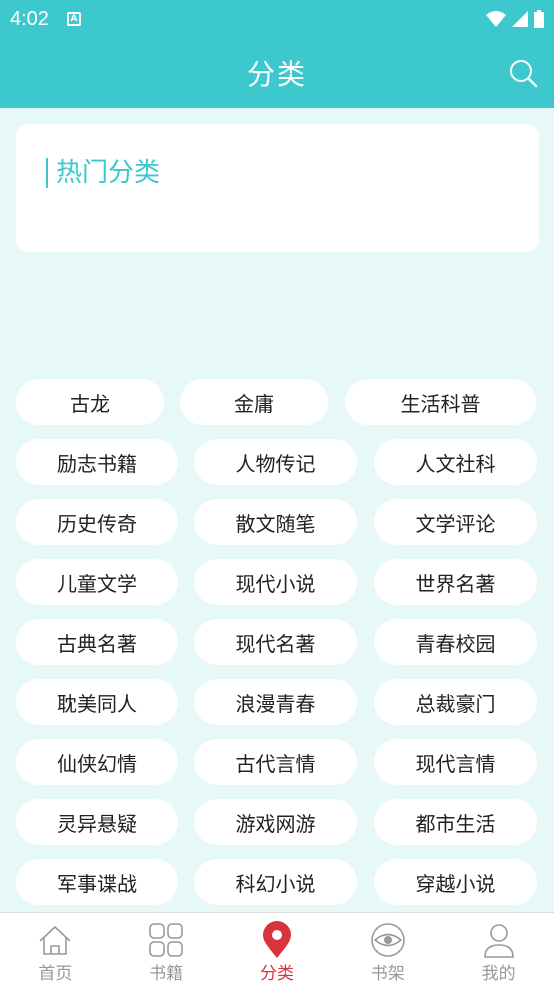 Image resolution: width=554 pixels, height=986 pixels. What do you see at coordinates (387, 974) in the screenshot?
I see `tab-bookshelf-label: 书架` at bounding box center [387, 974].